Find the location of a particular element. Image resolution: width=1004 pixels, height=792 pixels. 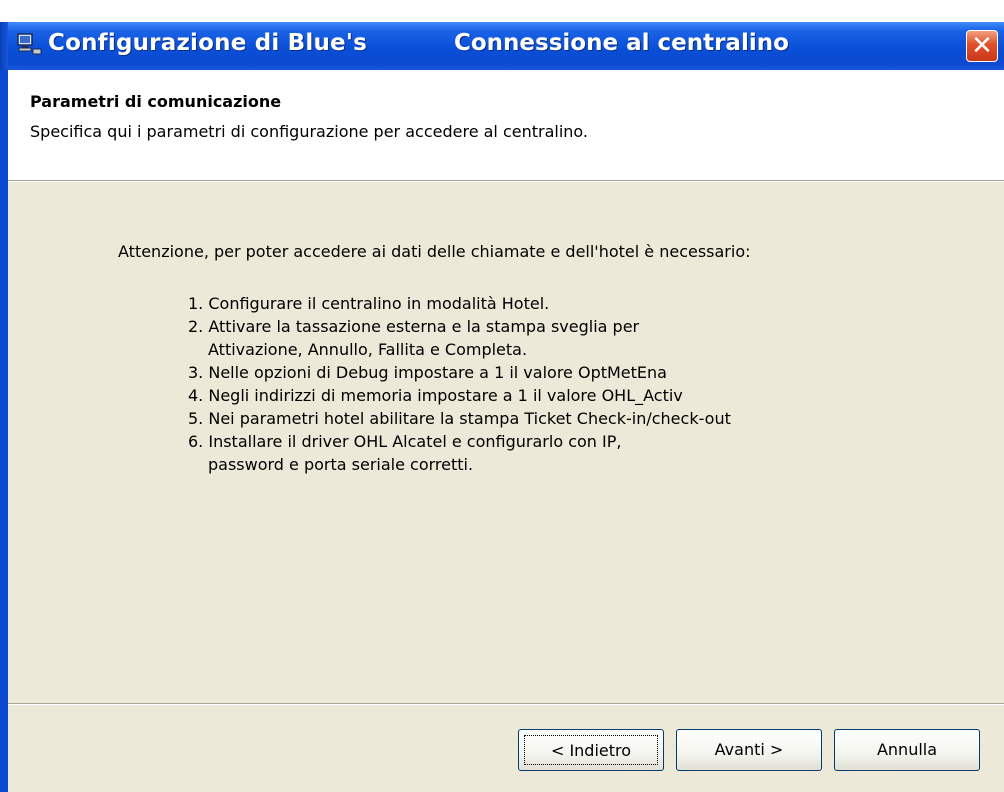

back-button: < Indietro is located at coordinates (591, 750).